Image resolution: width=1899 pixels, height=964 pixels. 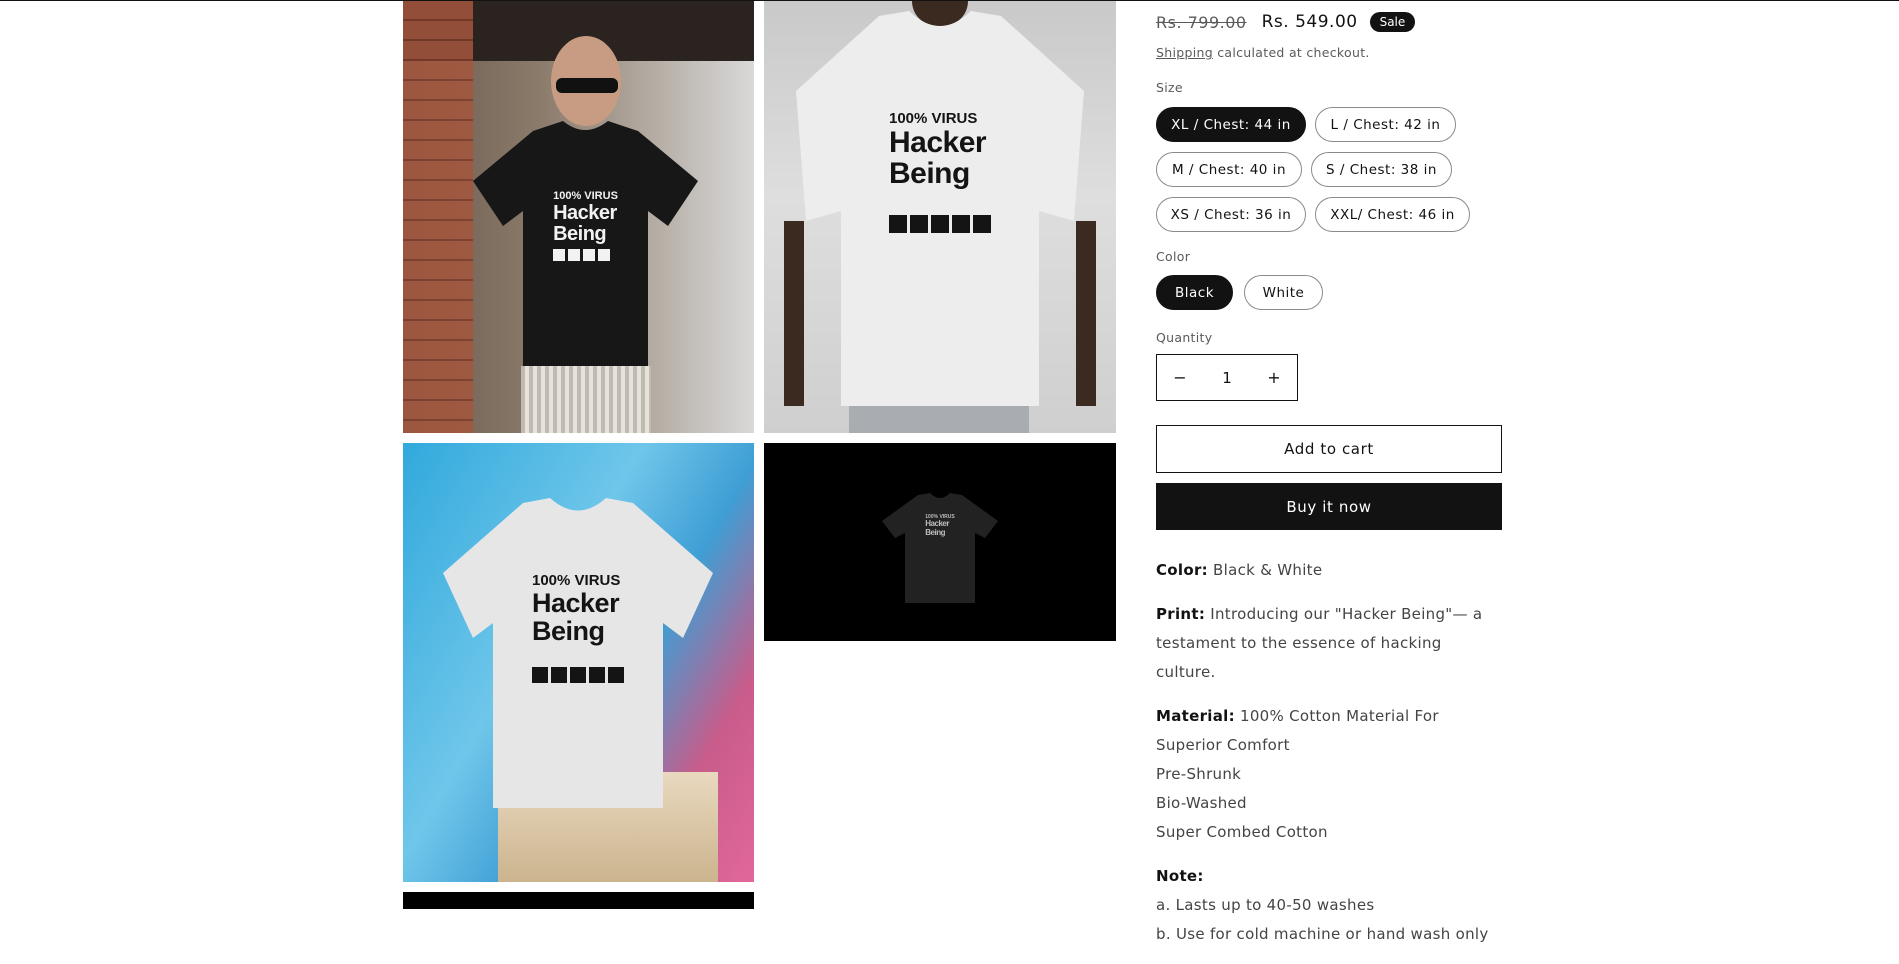 What do you see at coordinates (1184, 337) in the screenshot?
I see `quantity-label: Quantity` at bounding box center [1184, 337].